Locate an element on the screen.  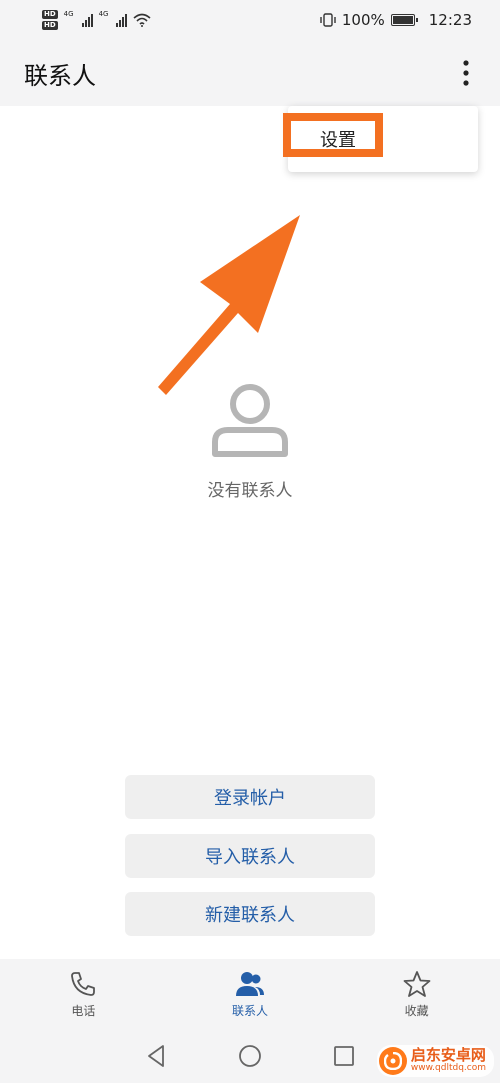
more-vertical-icon is located at coordinates (466, 73).